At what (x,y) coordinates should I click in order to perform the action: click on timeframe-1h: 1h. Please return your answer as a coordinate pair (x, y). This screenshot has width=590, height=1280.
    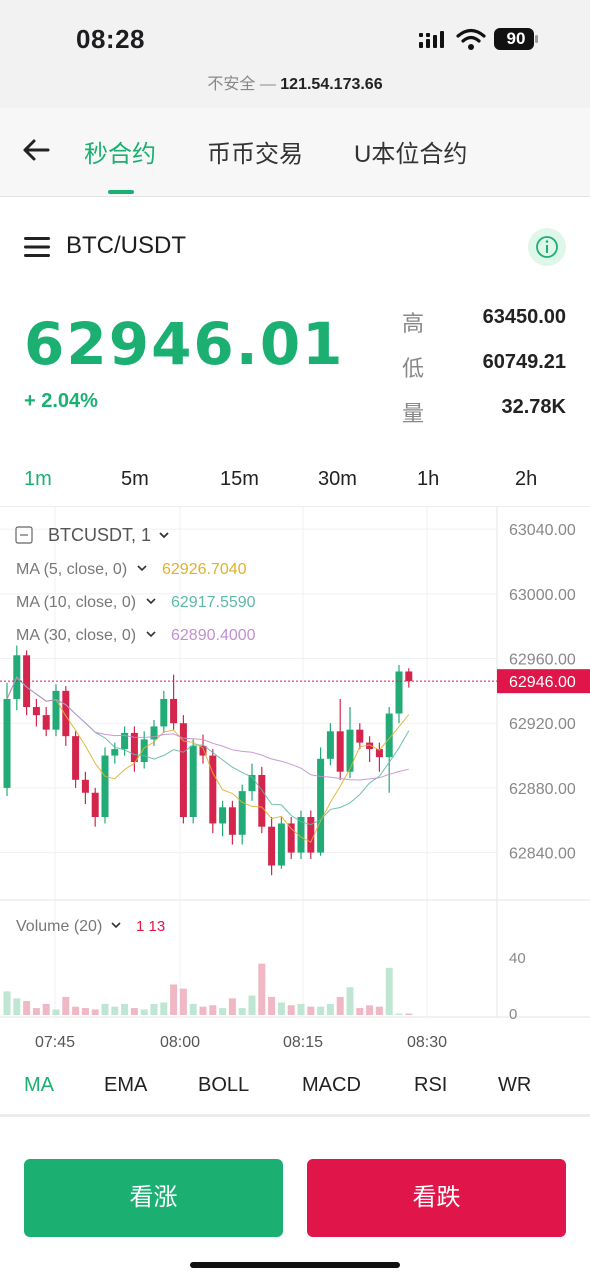
    Looking at the image, I should click on (428, 479).